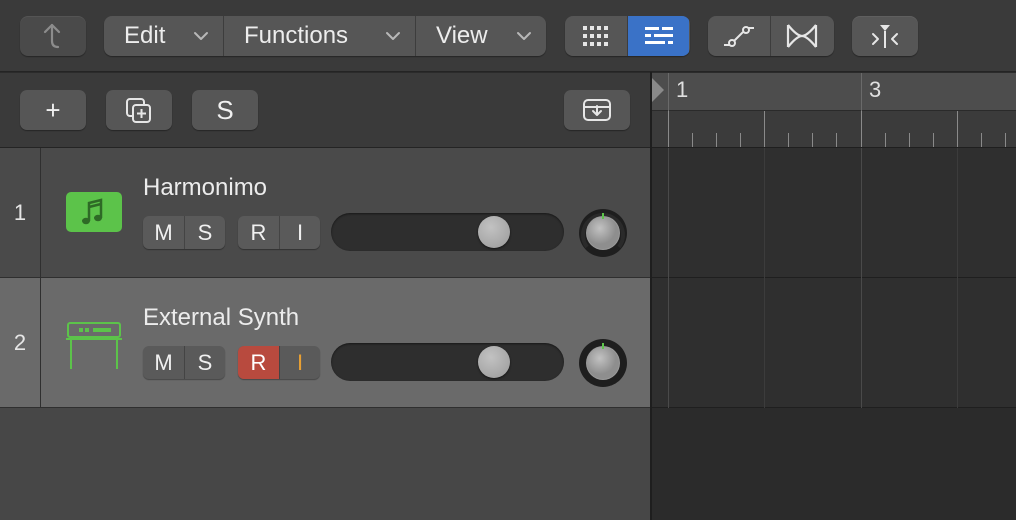  Describe the element at coordinates (296, 35) in the screenshot. I see `functions-menu-label: Functions` at that location.